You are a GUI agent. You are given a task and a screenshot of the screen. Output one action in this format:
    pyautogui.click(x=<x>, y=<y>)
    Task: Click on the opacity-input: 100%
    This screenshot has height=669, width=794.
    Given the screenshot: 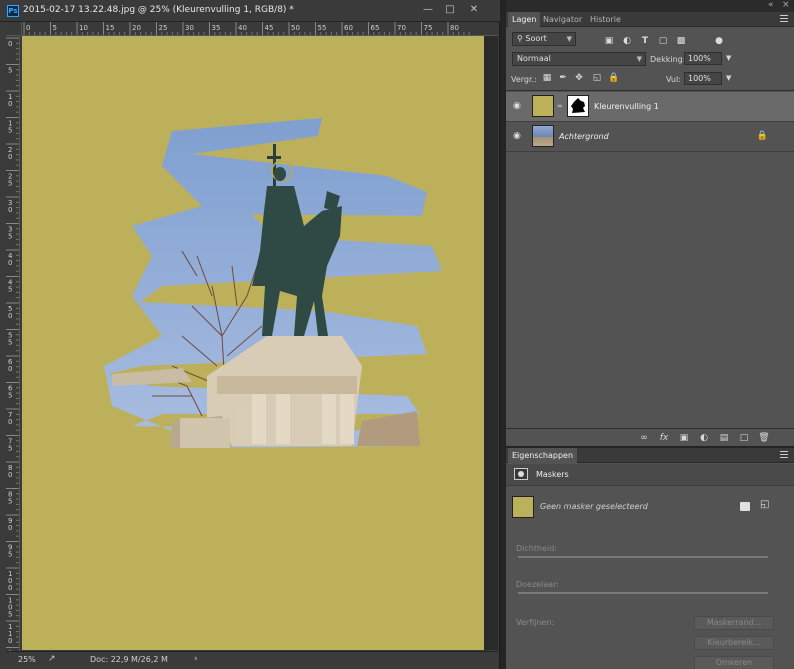 What is the action you would take?
    pyautogui.click(x=703, y=58)
    